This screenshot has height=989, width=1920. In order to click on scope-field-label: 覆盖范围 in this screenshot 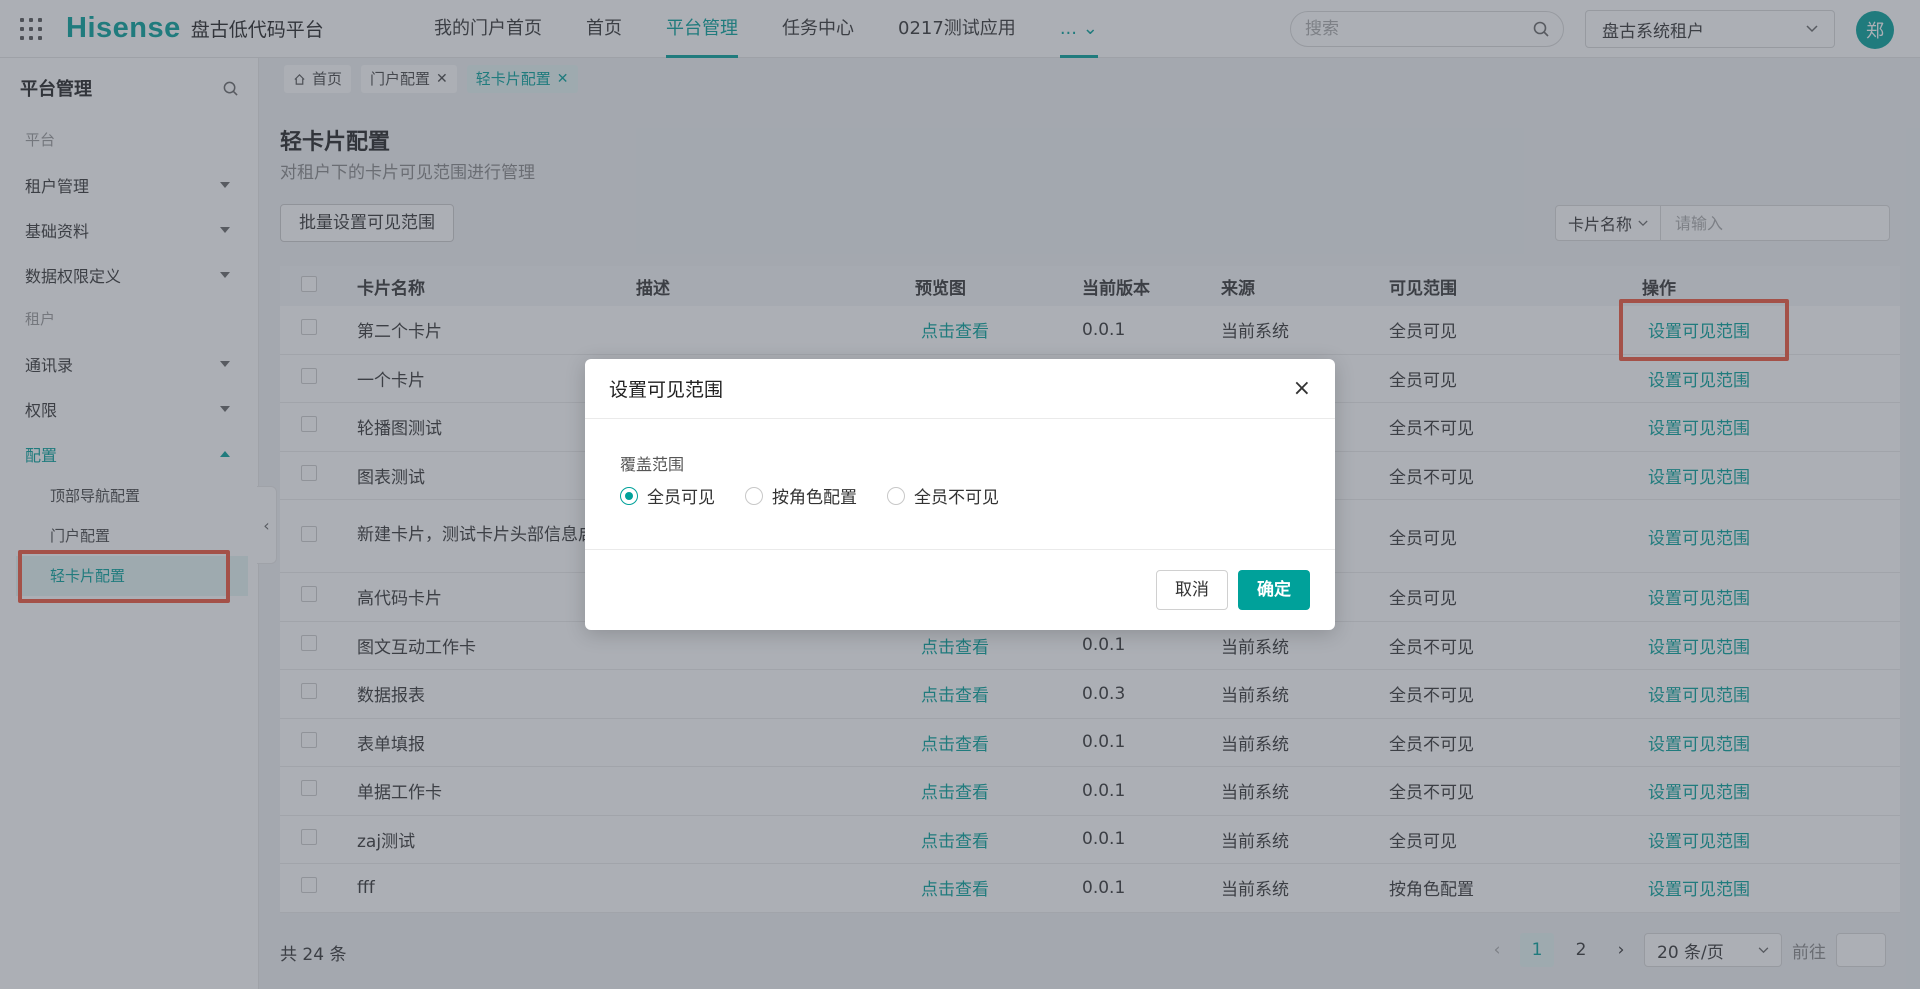, I will do `click(652, 464)`.